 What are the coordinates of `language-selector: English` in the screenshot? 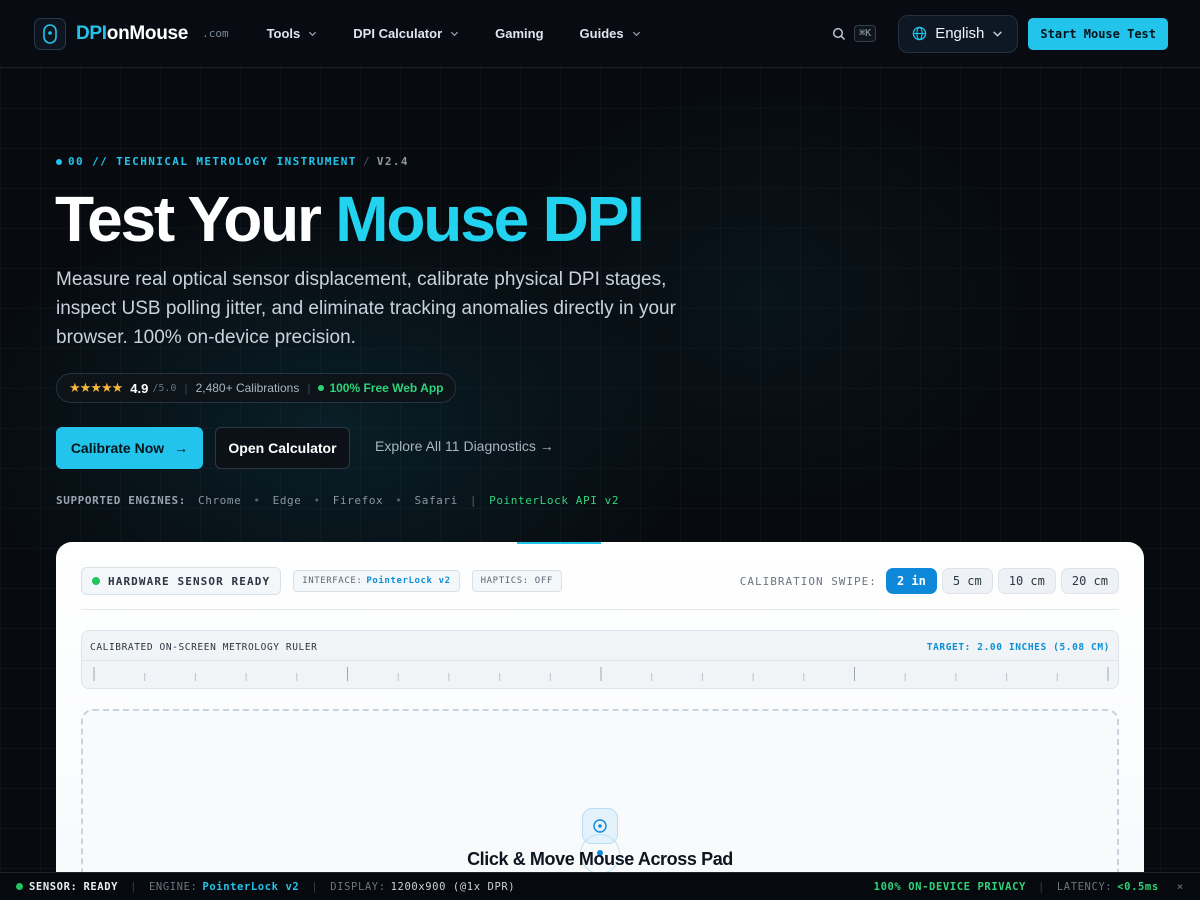 It's located at (958, 33).